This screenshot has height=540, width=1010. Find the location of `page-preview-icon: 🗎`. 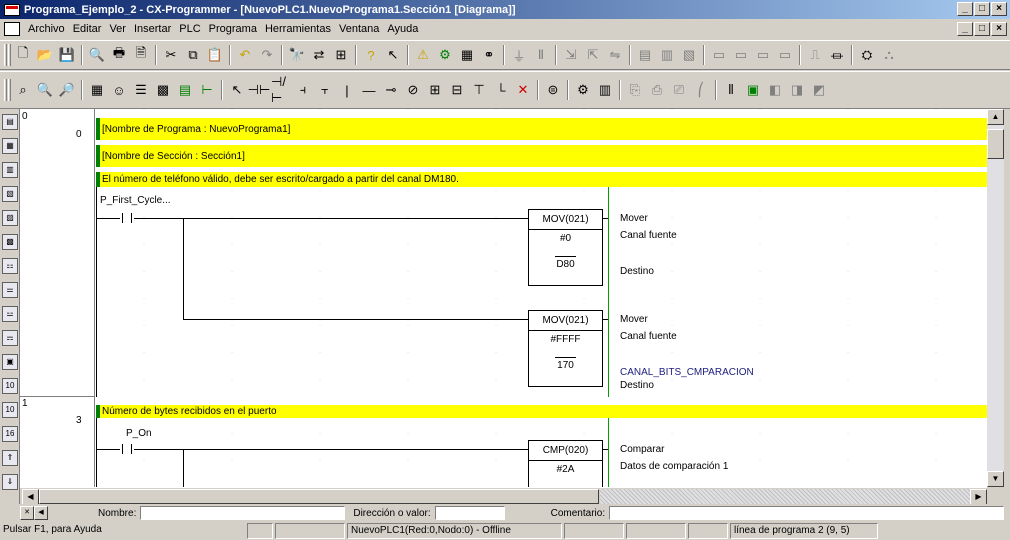

page-preview-icon: 🗎 is located at coordinates (141, 55).